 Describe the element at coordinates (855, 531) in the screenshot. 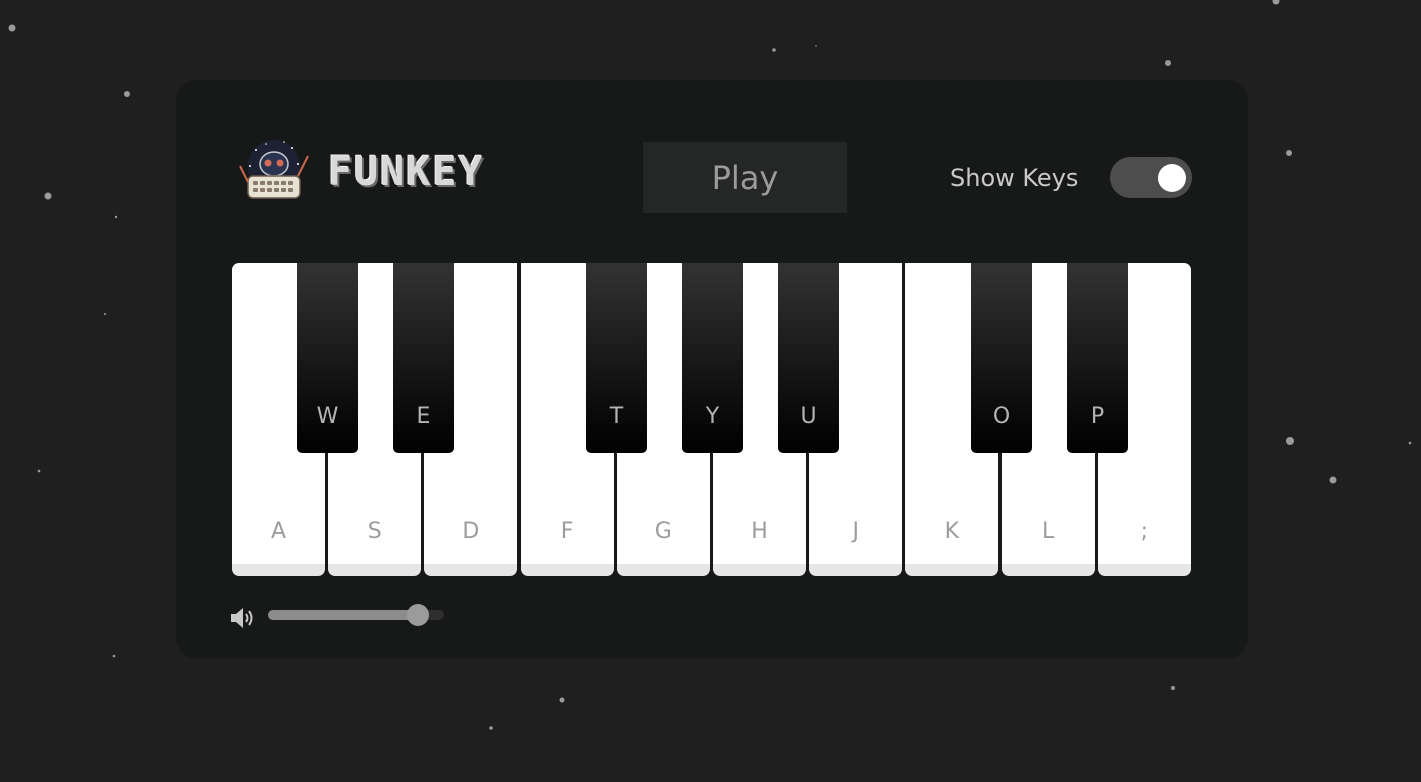

I see `white-key-label: J` at that location.